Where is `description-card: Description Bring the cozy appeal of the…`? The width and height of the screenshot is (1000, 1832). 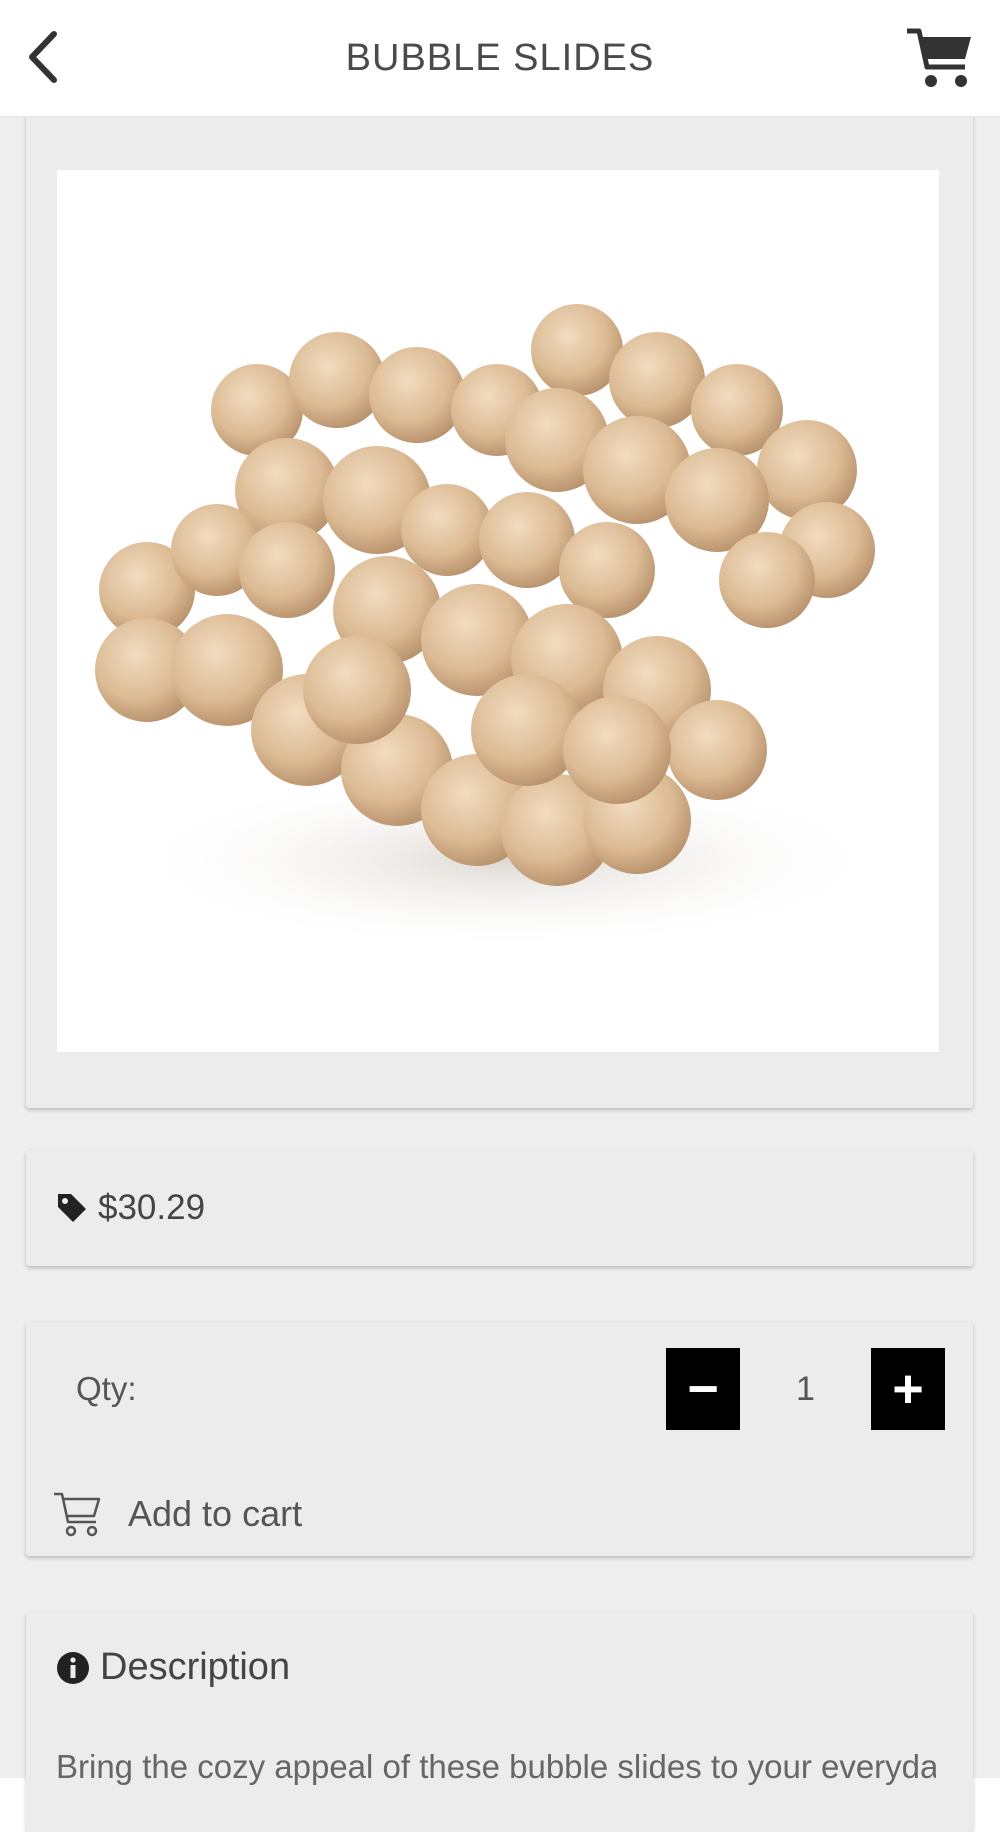 description-card: Description Bring the cozy appeal of the… is located at coordinates (499, 1722).